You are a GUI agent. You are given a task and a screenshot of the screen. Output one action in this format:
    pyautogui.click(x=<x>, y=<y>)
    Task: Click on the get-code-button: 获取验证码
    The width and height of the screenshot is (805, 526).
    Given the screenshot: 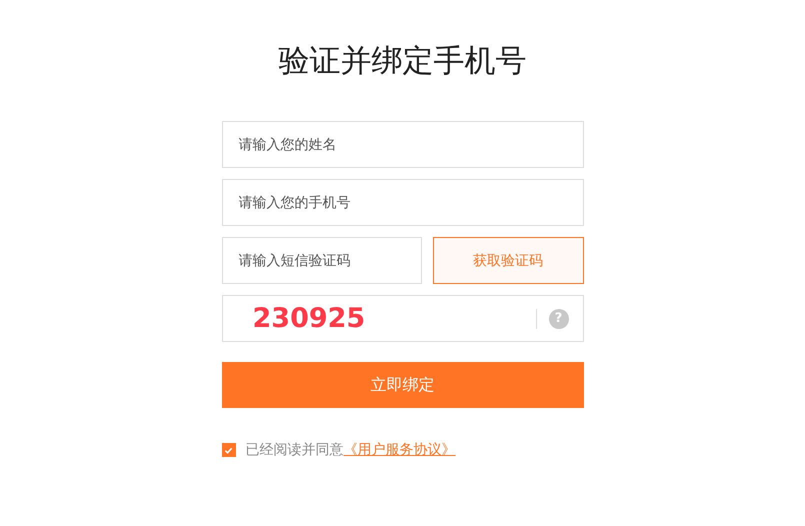 What is the action you would take?
    pyautogui.click(x=508, y=260)
    